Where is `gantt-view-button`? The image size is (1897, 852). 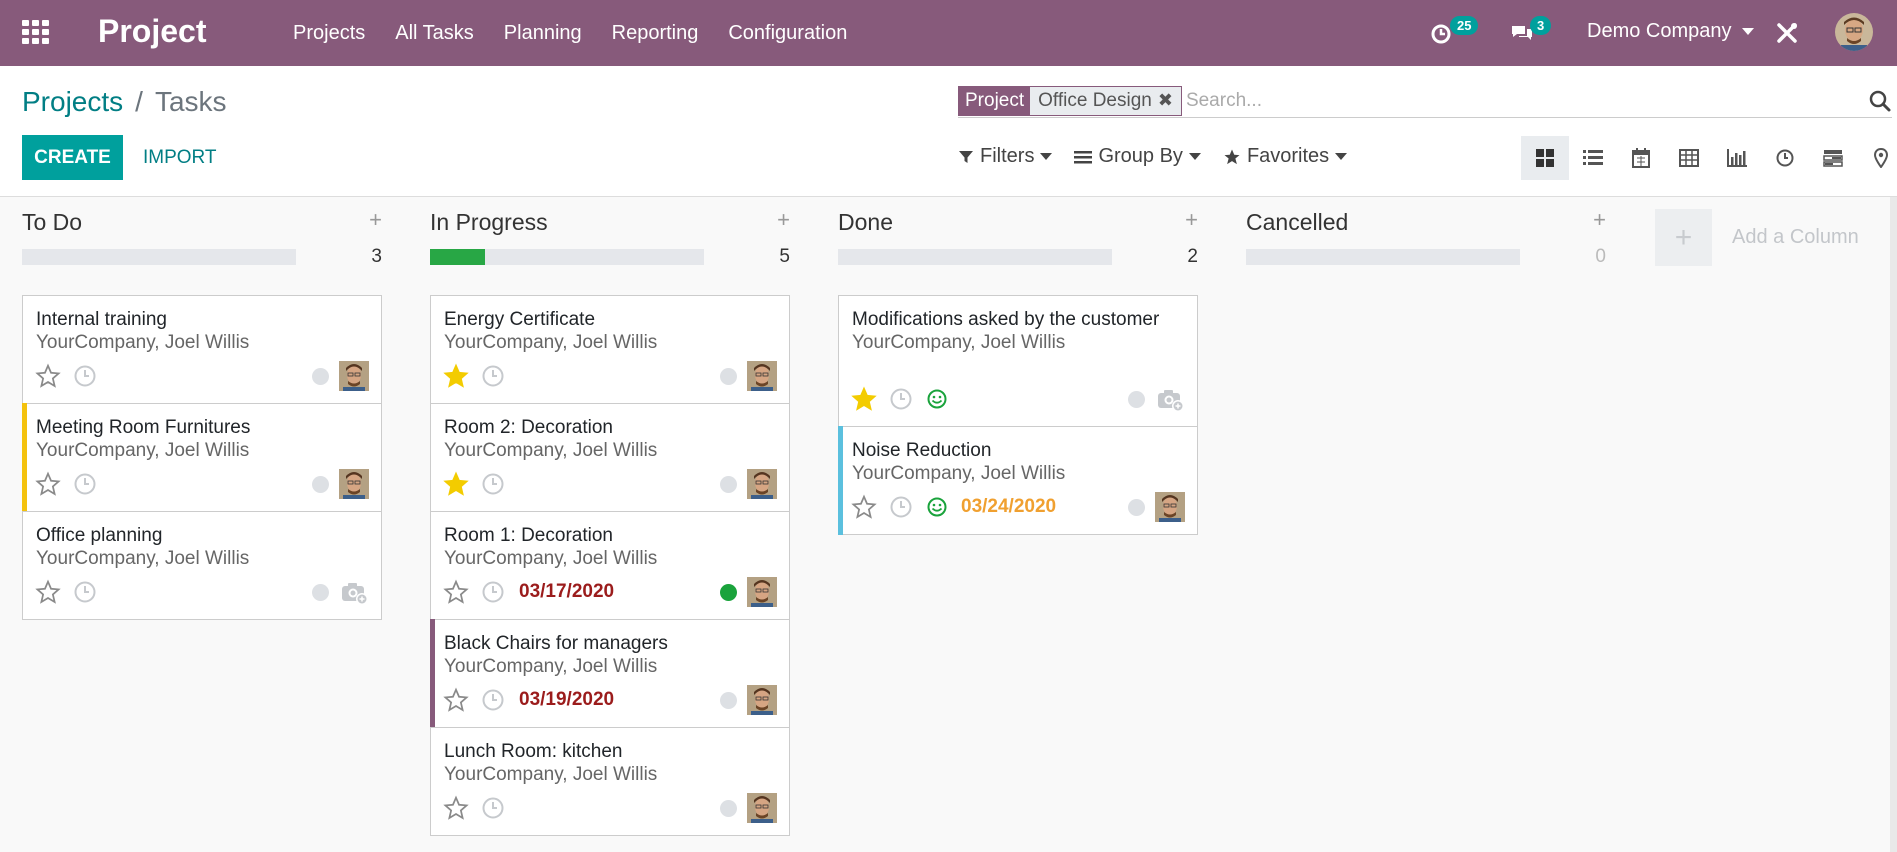 gantt-view-button is located at coordinates (1833, 158).